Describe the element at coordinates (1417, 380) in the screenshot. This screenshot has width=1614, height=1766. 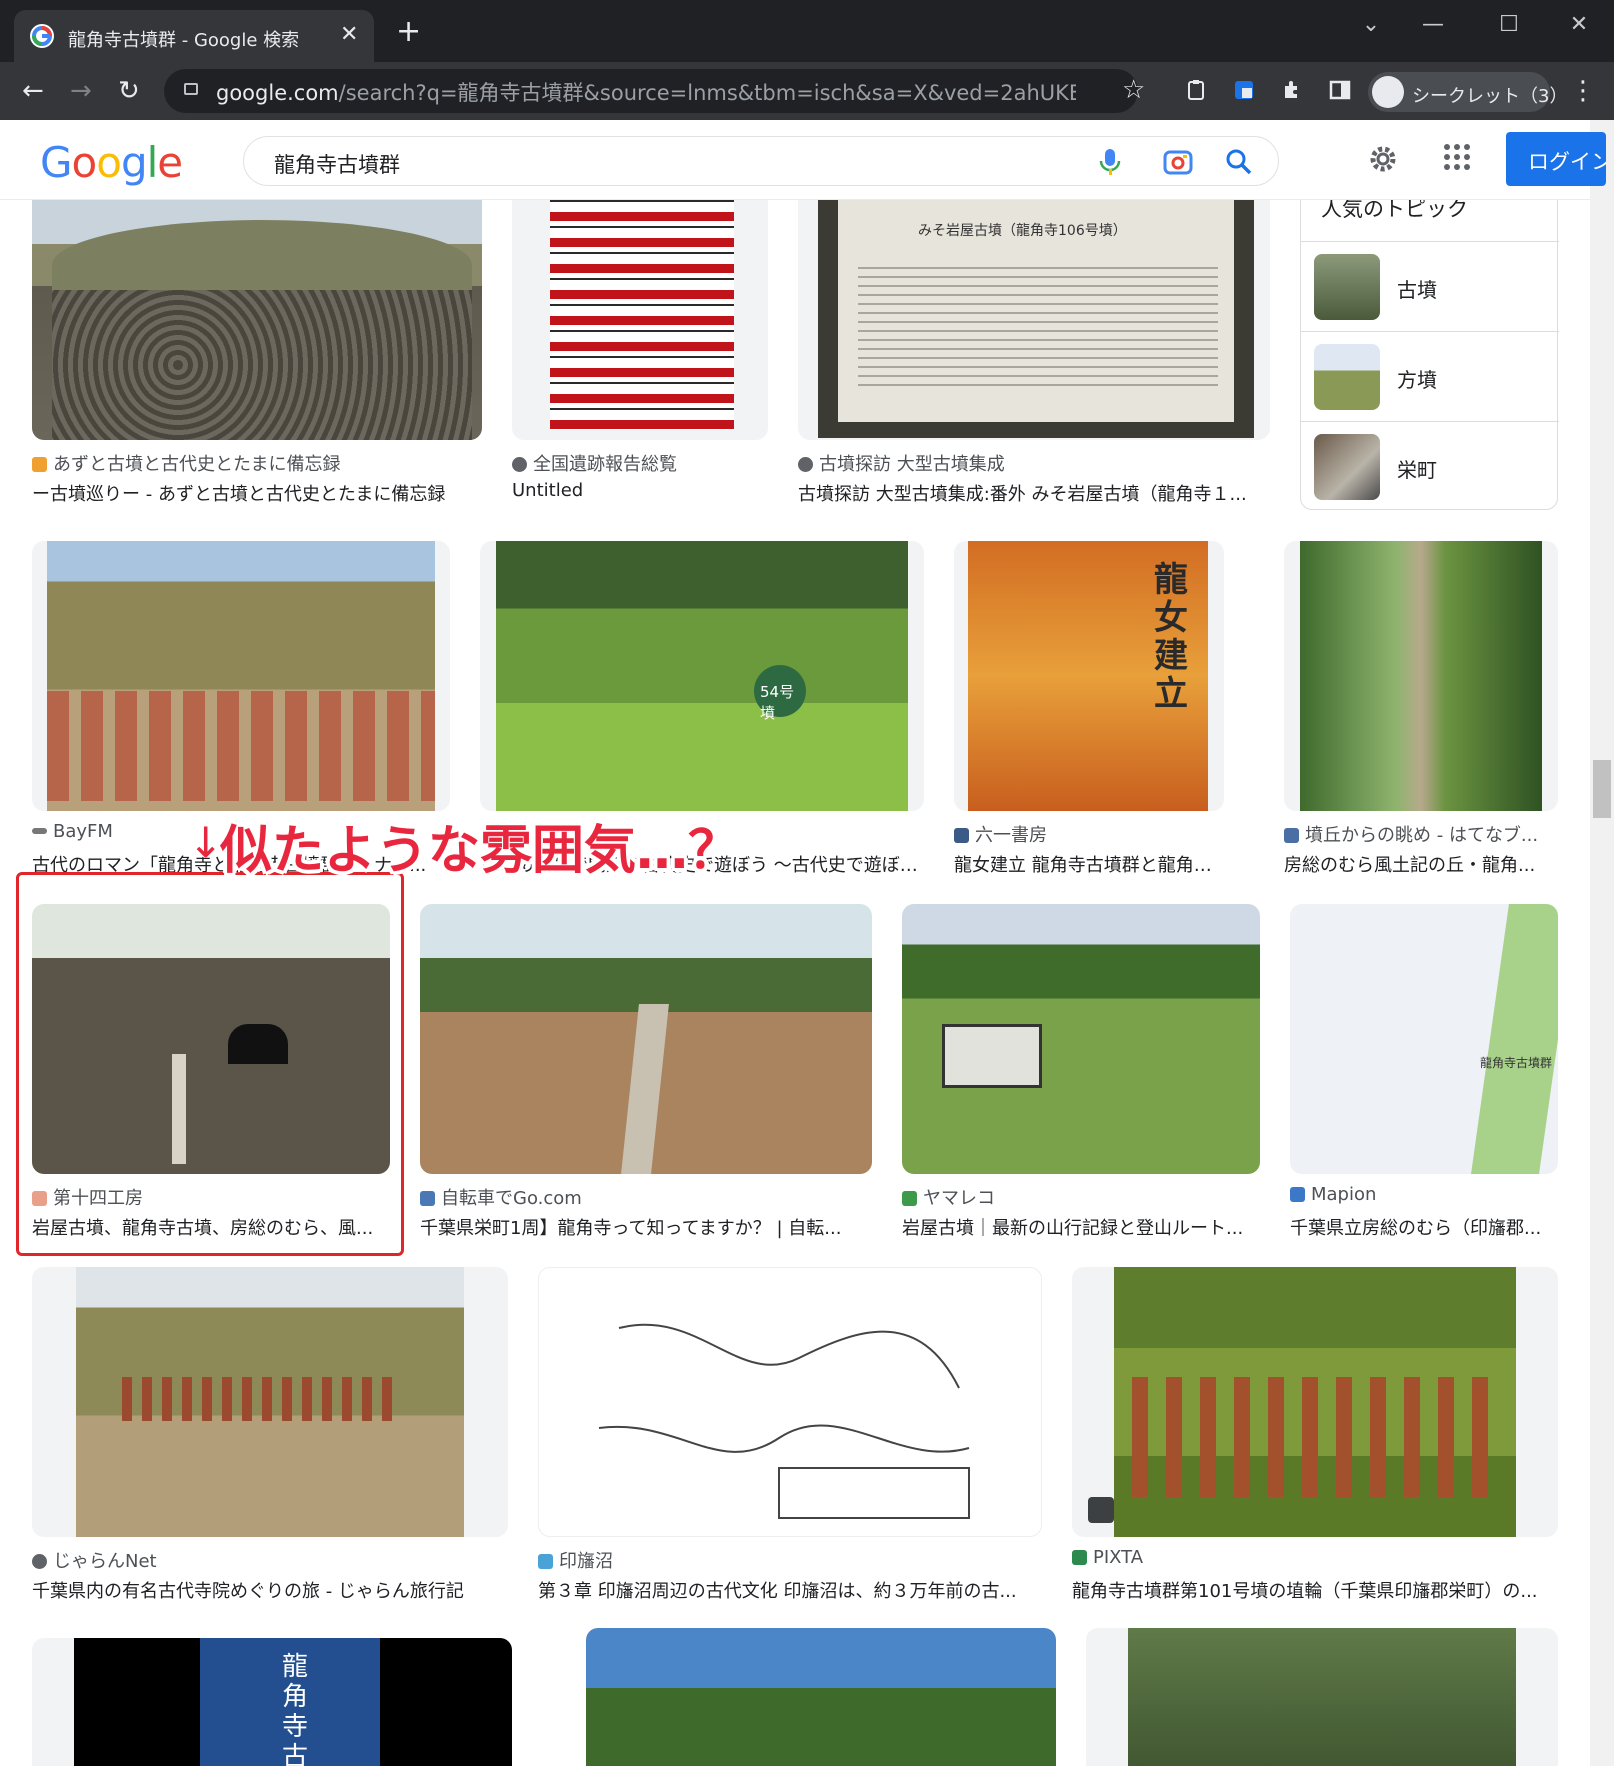
I see `topic-label: 方墳` at that location.